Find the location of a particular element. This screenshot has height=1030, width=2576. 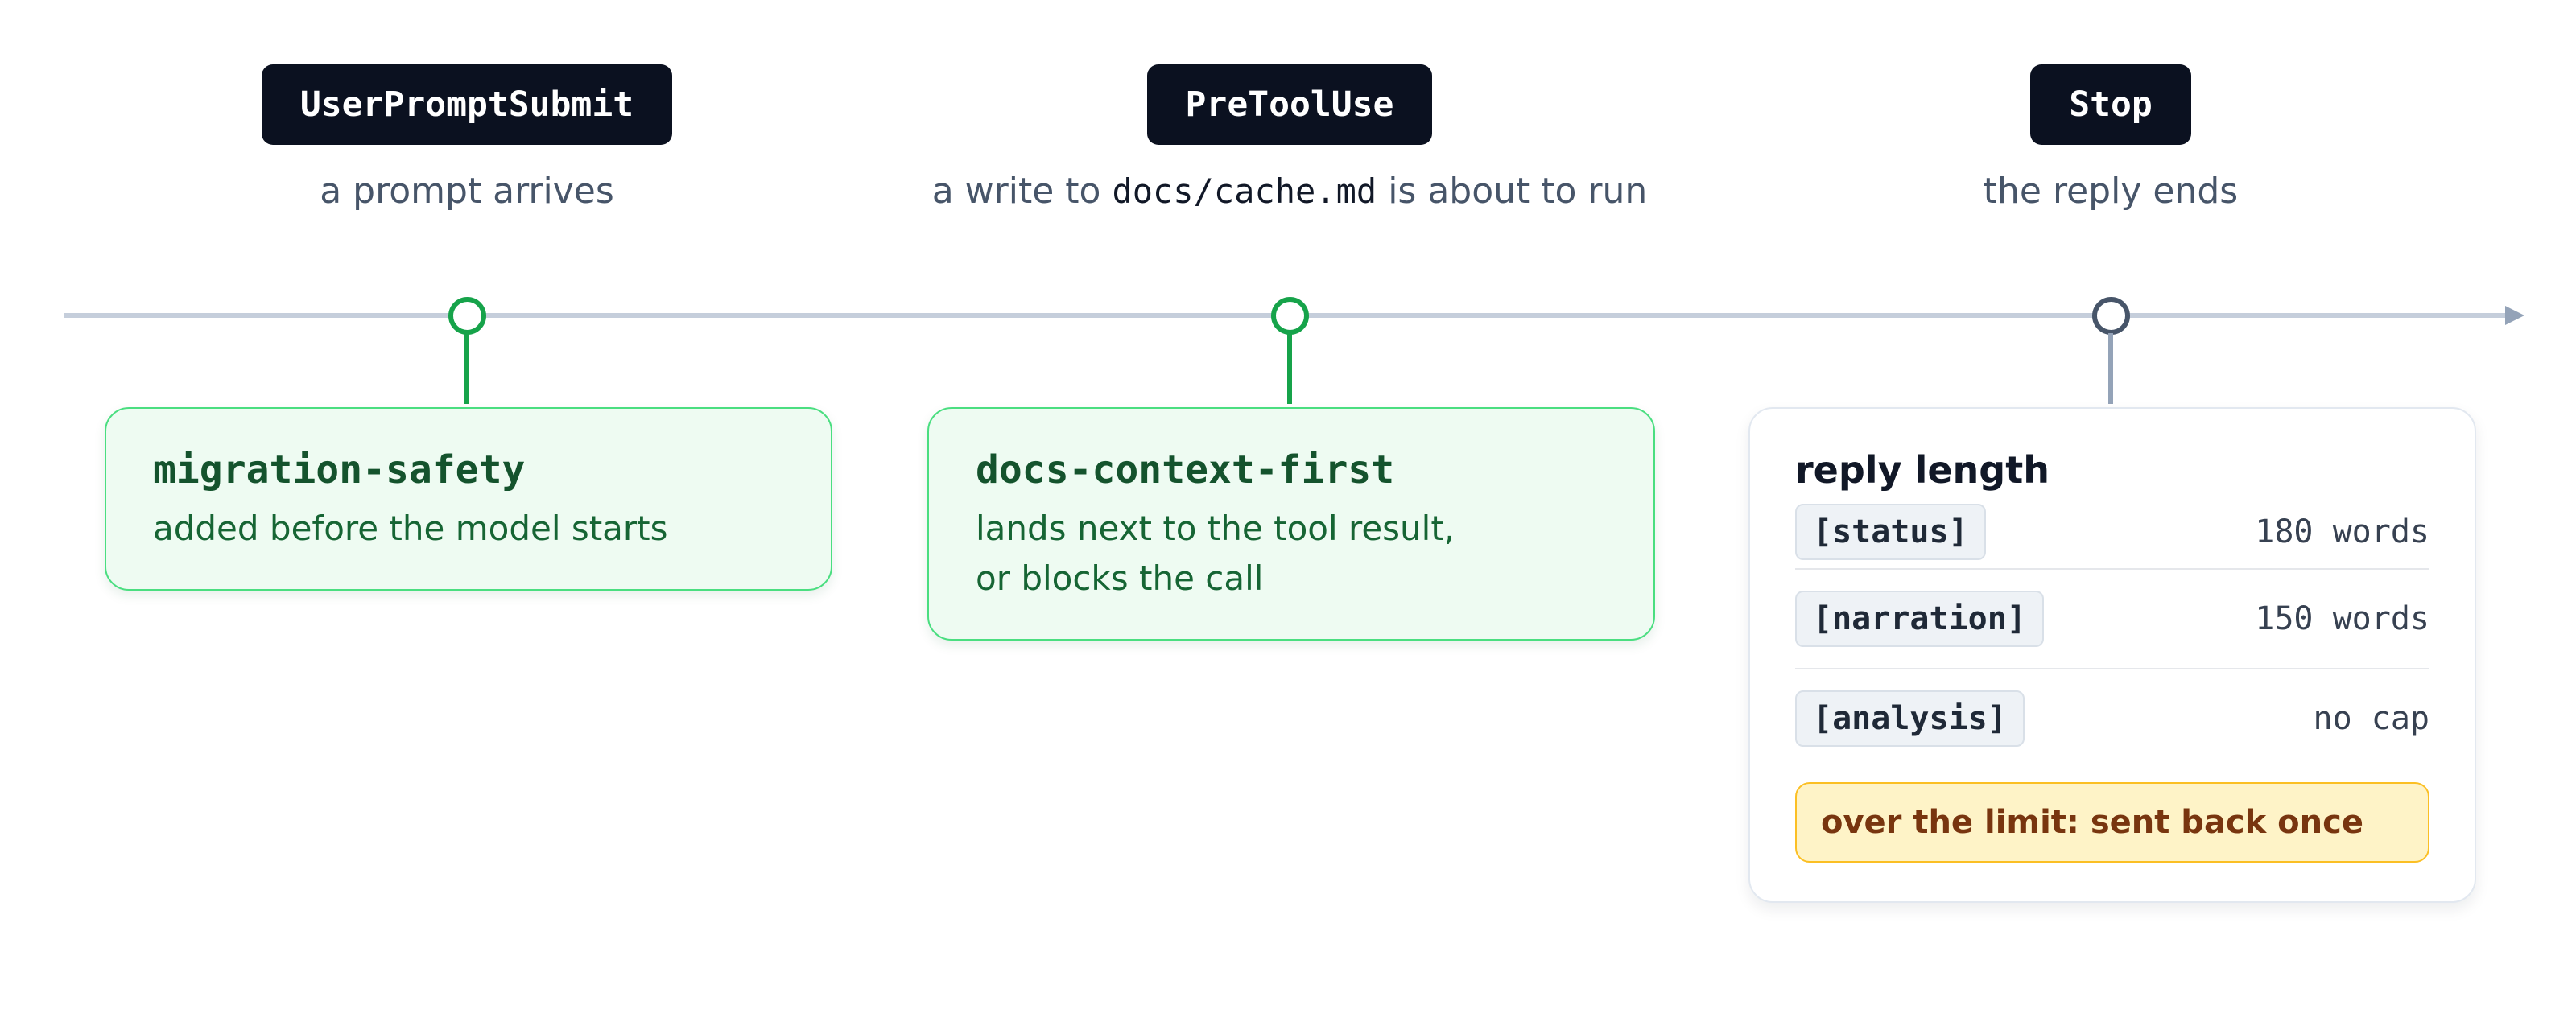

description-line: or blocks the call is located at coordinates (1120, 578).